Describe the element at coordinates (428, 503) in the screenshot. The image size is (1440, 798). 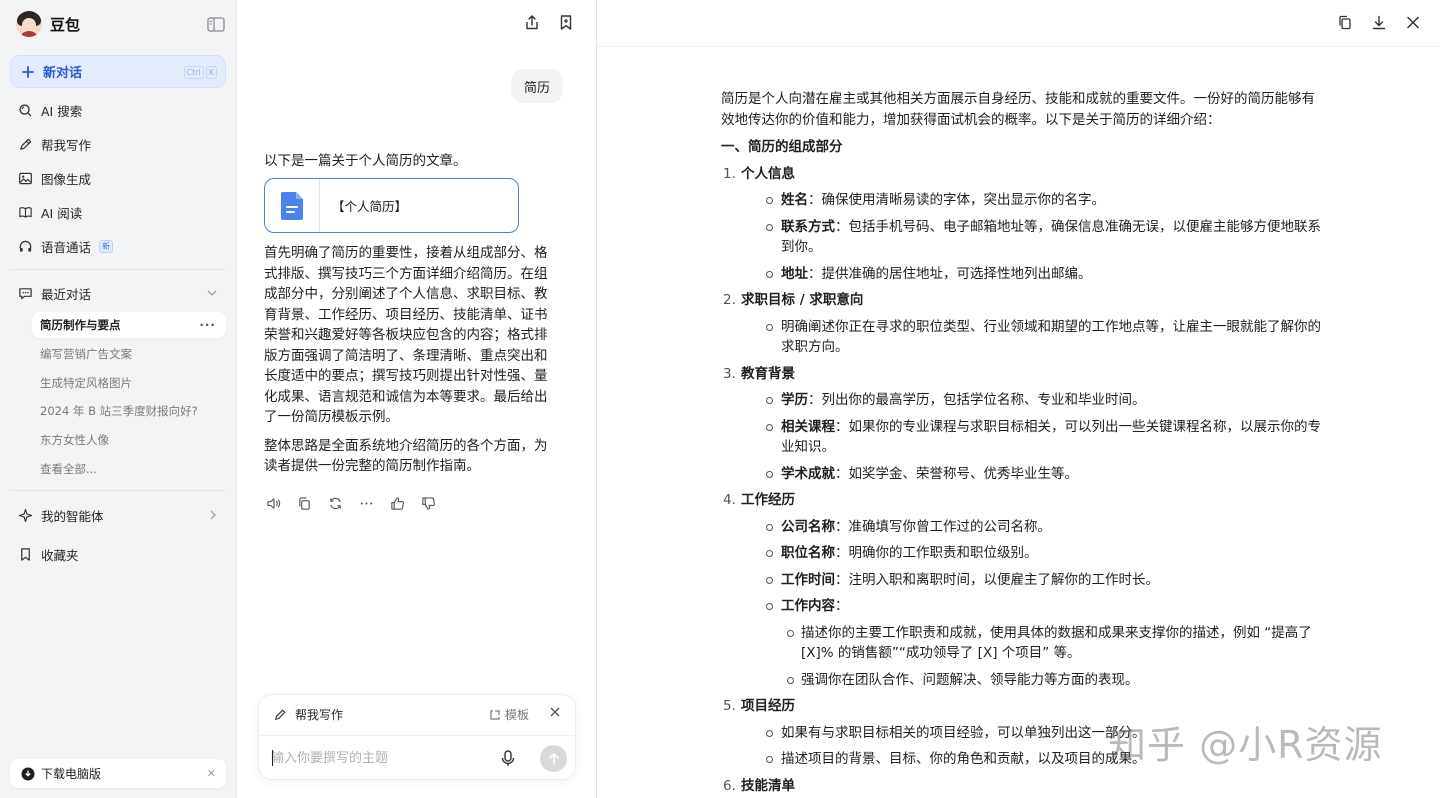
I see `thumbs-down-icon` at that location.